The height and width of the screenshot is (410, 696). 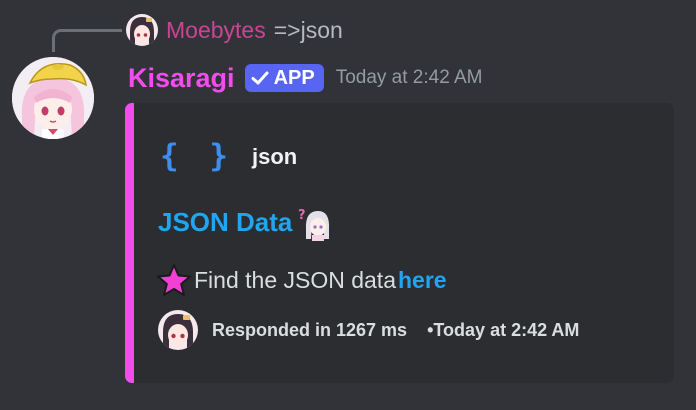 I want to click on app-badge-label: APP, so click(x=294, y=77).